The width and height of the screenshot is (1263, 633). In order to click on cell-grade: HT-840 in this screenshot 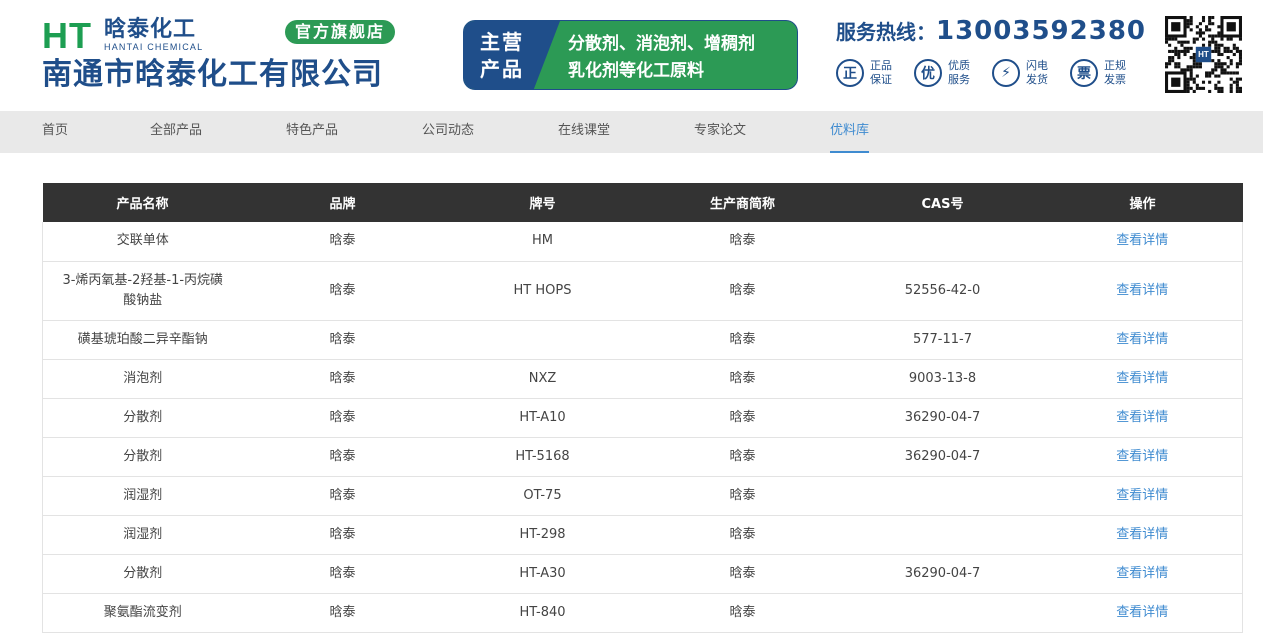, I will do `click(542, 612)`.